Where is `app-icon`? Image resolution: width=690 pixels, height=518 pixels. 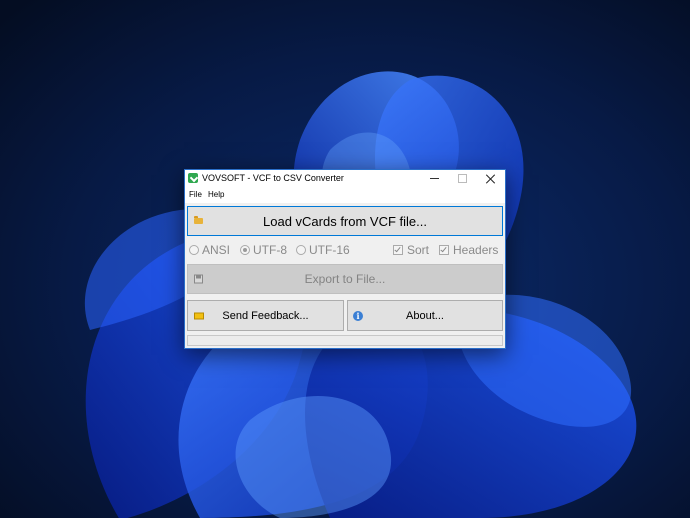 app-icon is located at coordinates (193, 178).